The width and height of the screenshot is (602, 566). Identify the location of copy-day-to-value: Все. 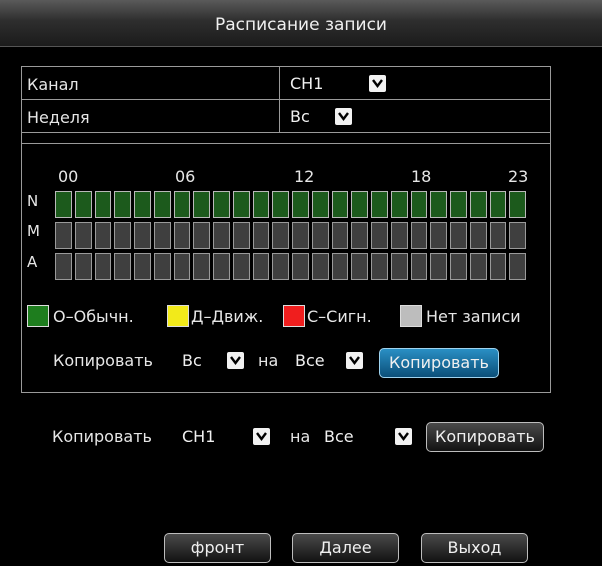
(310, 360).